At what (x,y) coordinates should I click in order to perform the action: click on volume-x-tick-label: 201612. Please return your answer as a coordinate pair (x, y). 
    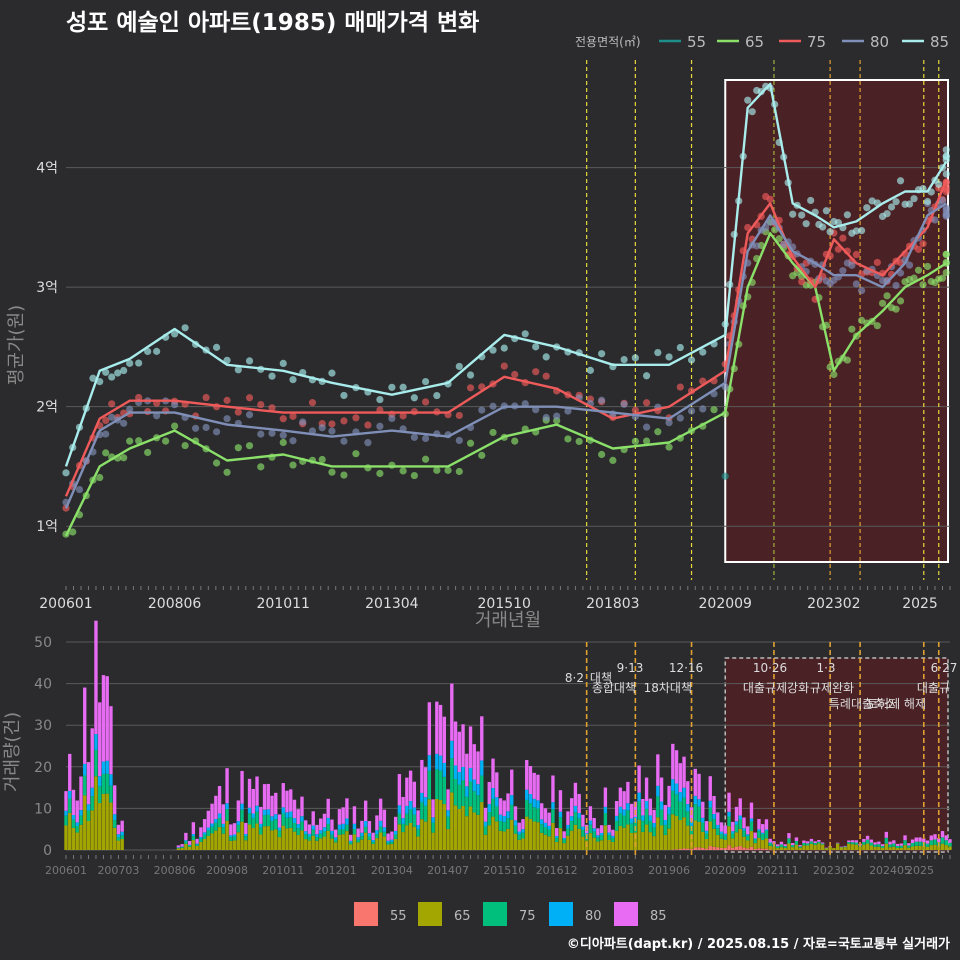
    Looking at the image, I should click on (557, 870).